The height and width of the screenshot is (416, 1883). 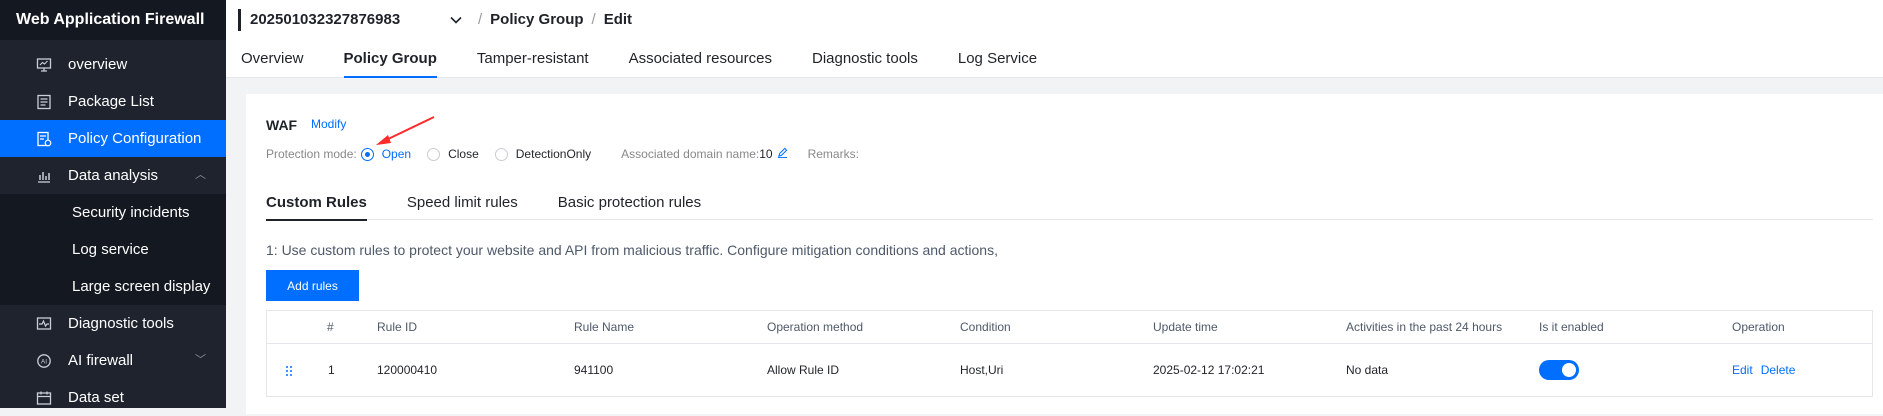 What do you see at coordinates (1185, 327) in the screenshot?
I see `col-update-time: Update time` at bounding box center [1185, 327].